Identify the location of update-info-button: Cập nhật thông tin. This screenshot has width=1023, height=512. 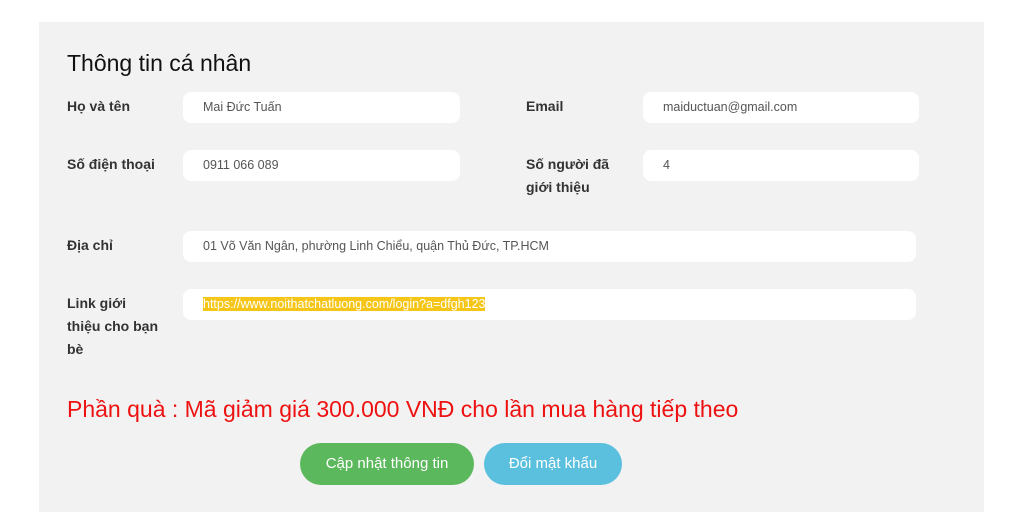
(387, 464).